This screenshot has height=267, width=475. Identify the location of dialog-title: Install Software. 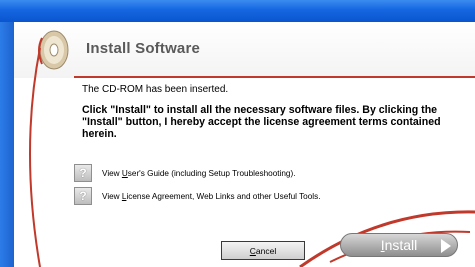
(143, 48).